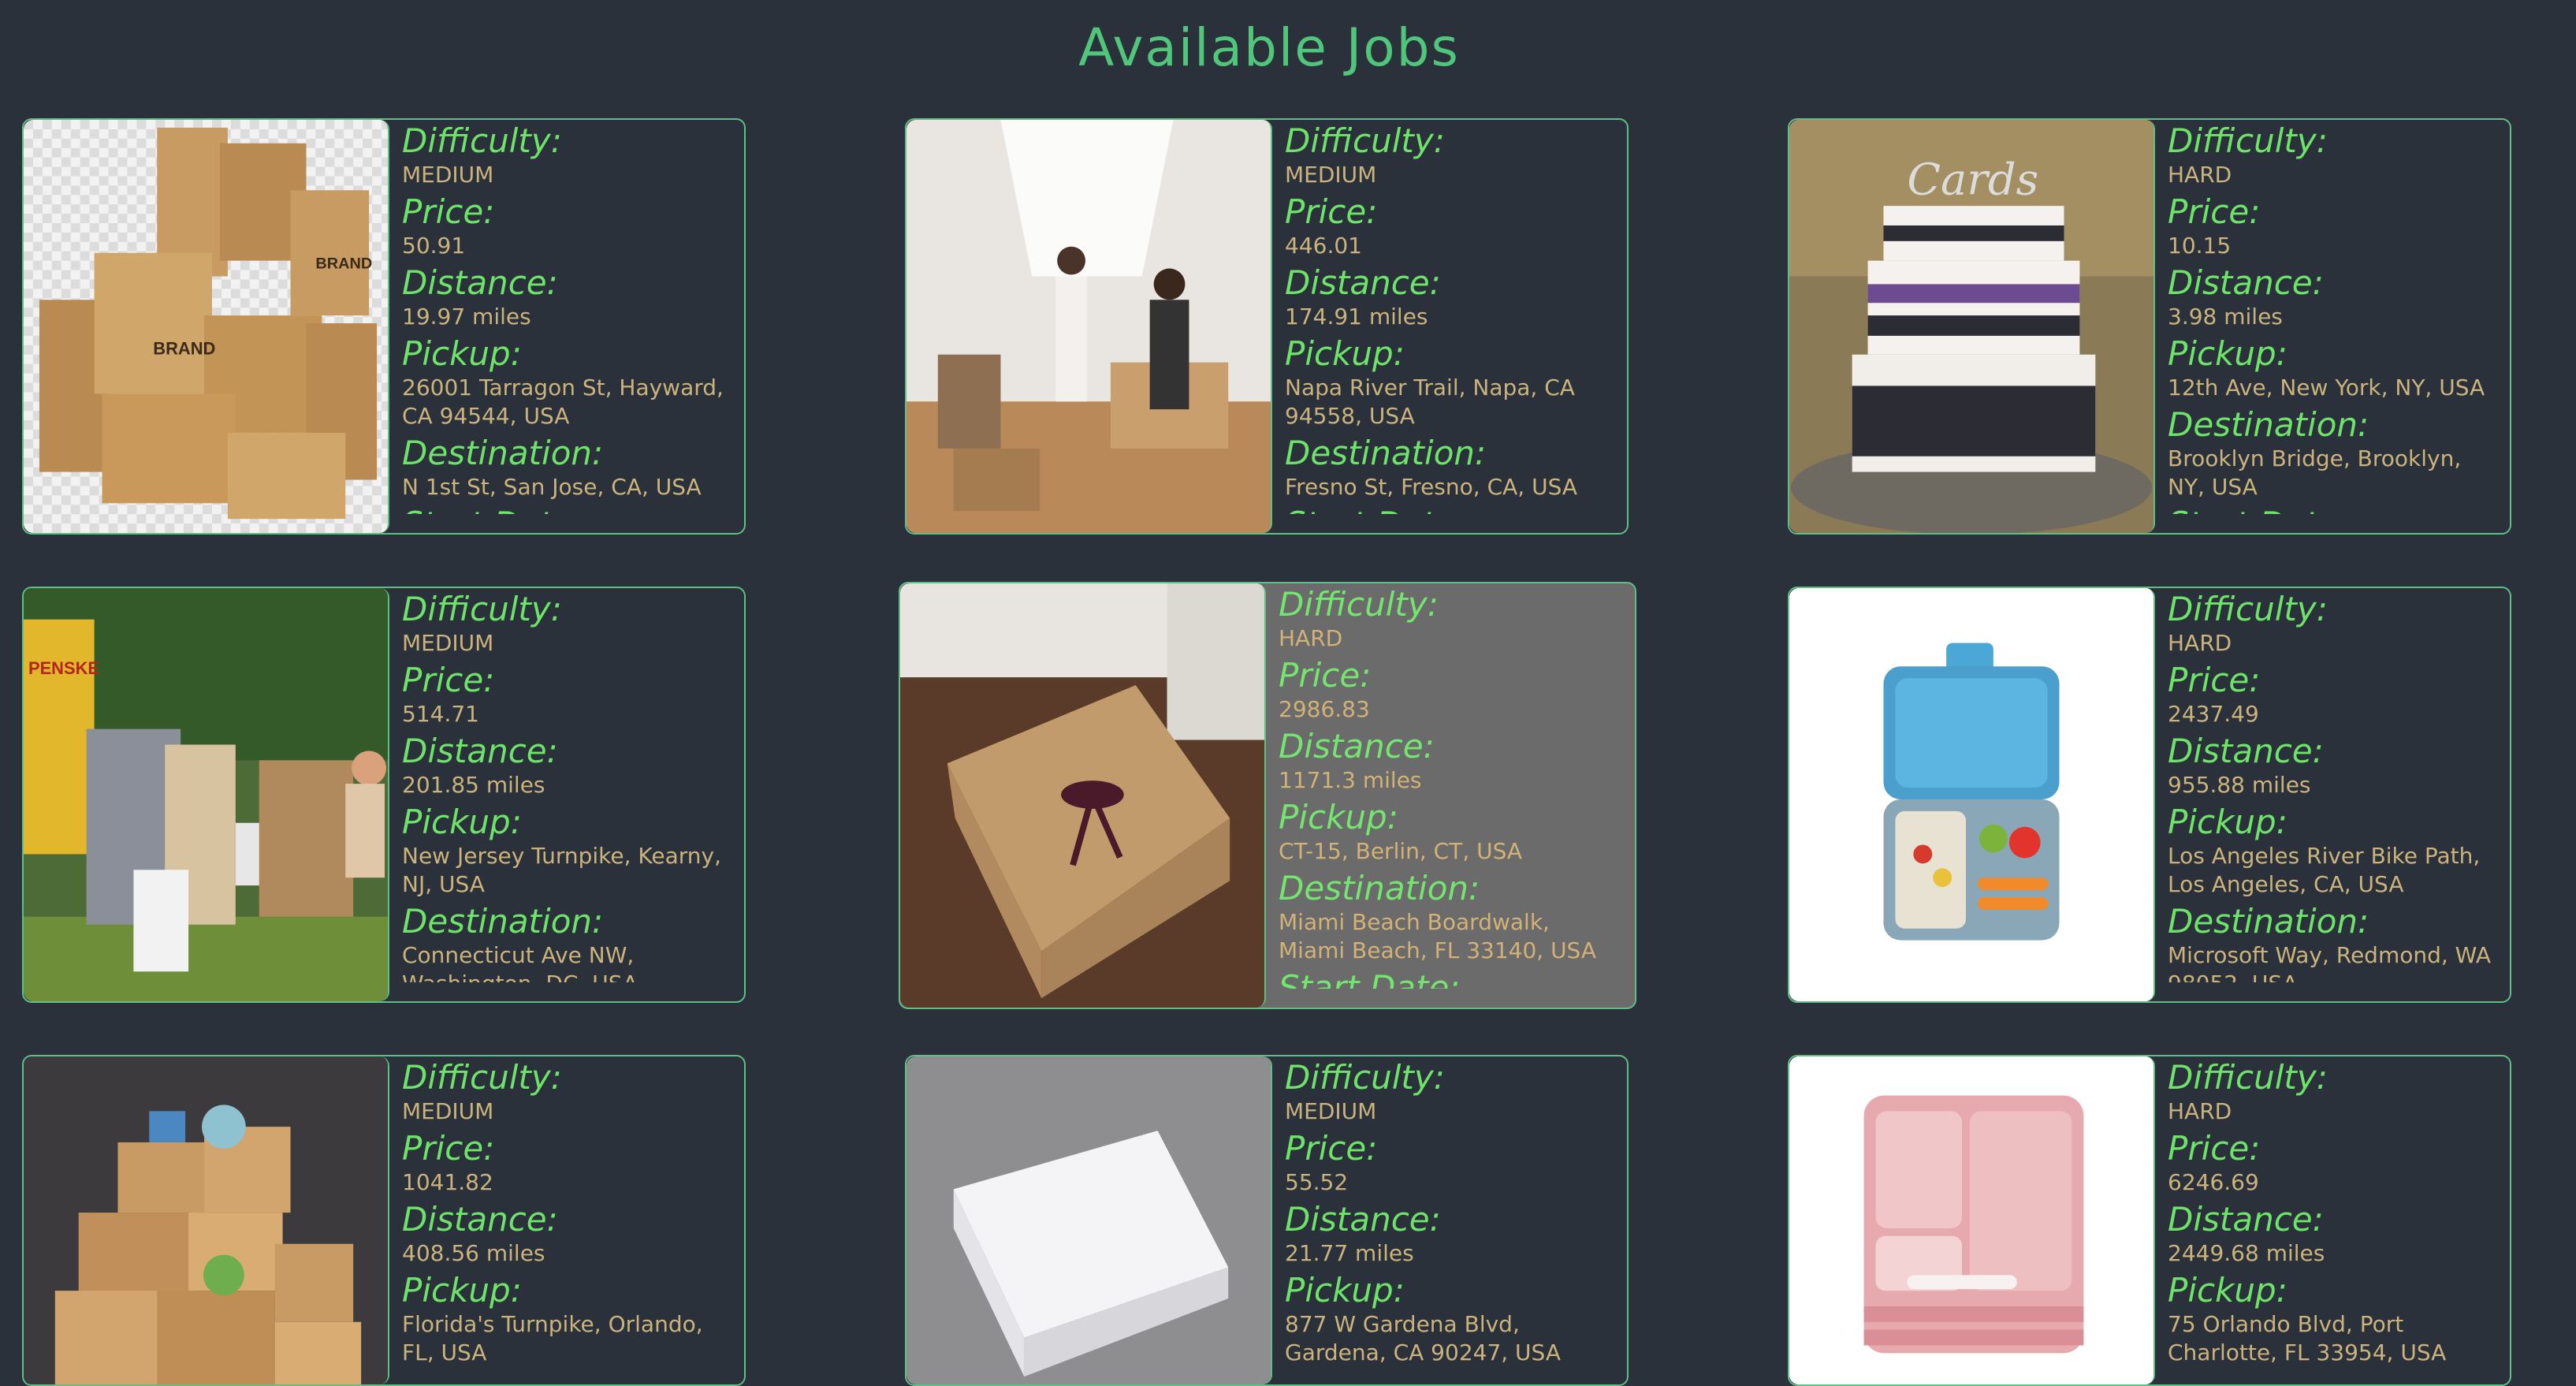 This screenshot has width=2576, height=1386. Describe the element at coordinates (2246, 1253) in the screenshot. I see `distance-value: 2449.68 miles` at that location.